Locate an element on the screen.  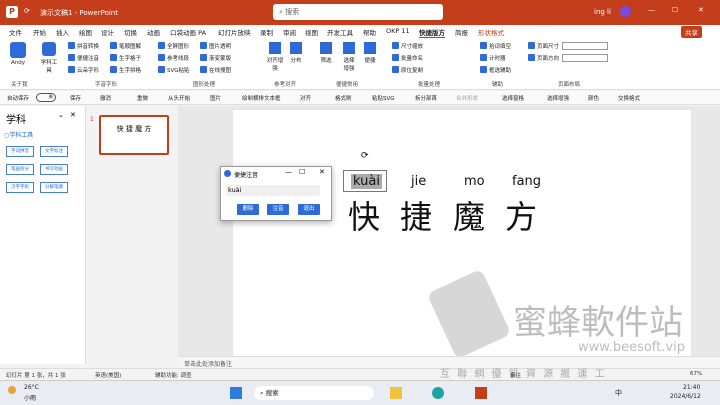
redo-button: 重做 is located at coordinates (142, 98).